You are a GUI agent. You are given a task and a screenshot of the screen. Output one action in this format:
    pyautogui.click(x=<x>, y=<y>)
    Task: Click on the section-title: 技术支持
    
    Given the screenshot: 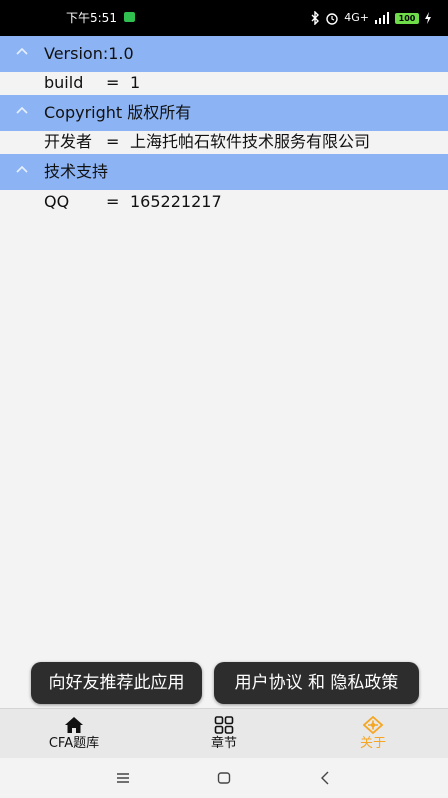 What is the action you would take?
    pyautogui.click(x=76, y=171)
    